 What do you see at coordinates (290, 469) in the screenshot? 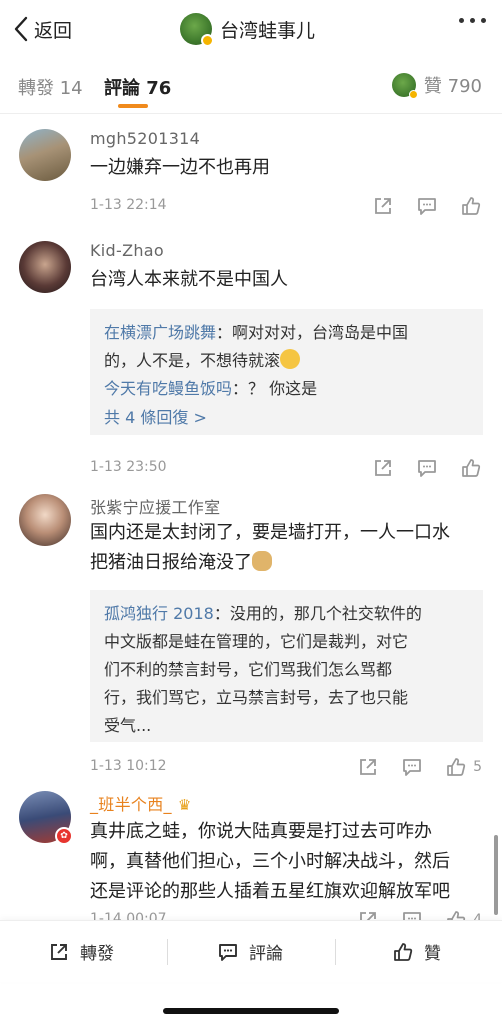
I see `comment-meta: 1-13 23:50` at bounding box center [290, 469].